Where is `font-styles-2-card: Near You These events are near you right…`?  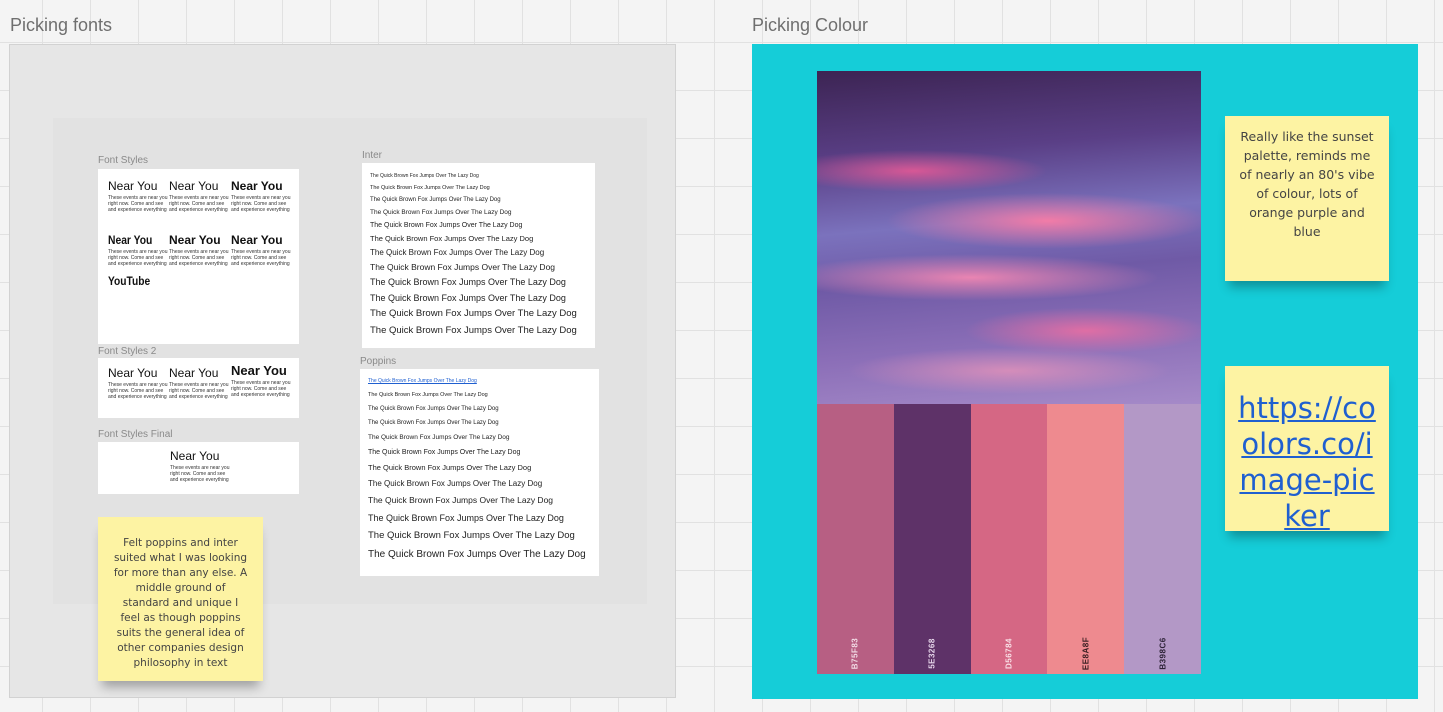 font-styles-2-card: Near You These events are near you right… is located at coordinates (198, 388).